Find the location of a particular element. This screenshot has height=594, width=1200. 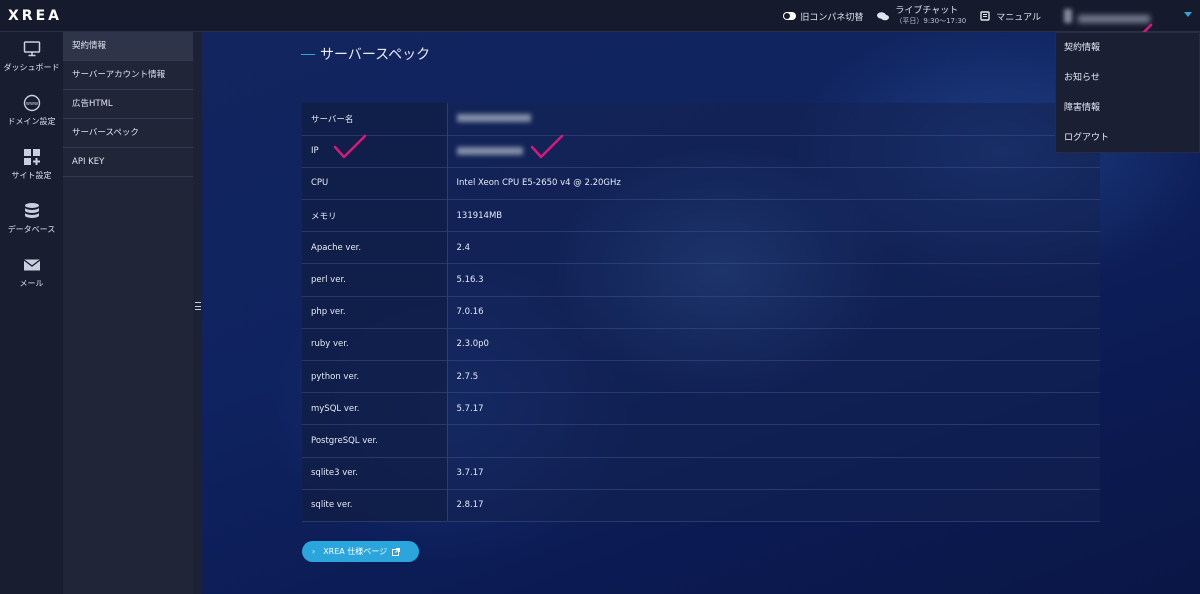

spec-row: php ver. 7.0.16 is located at coordinates (701, 312).